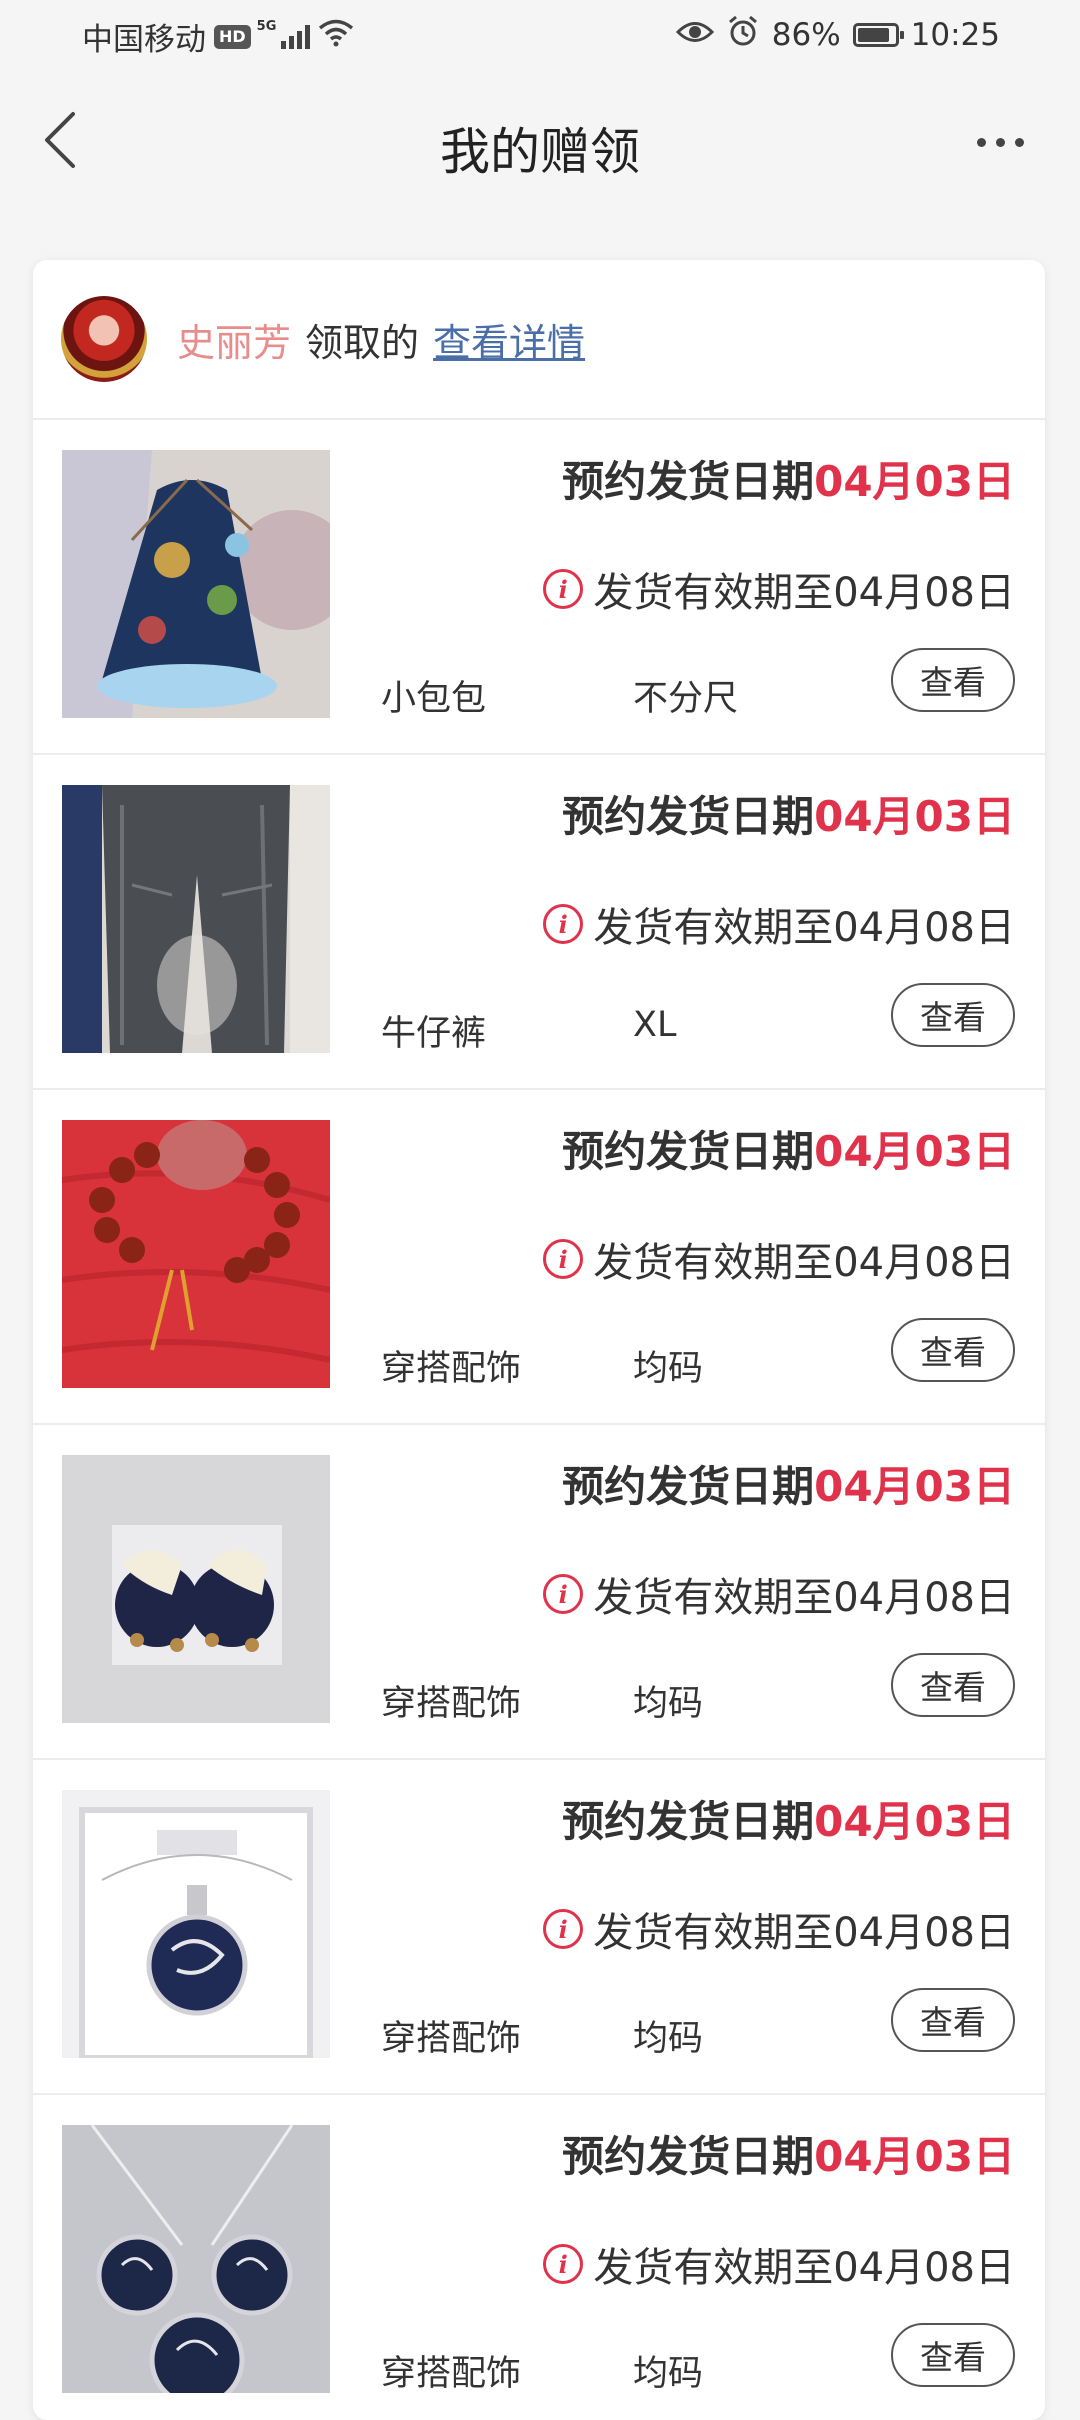 The width and height of the screenshot is (1080, 2420). Describe the element at coordinates (283, 34) in the screenshot. I see `signal-icon: 5G` at that location.